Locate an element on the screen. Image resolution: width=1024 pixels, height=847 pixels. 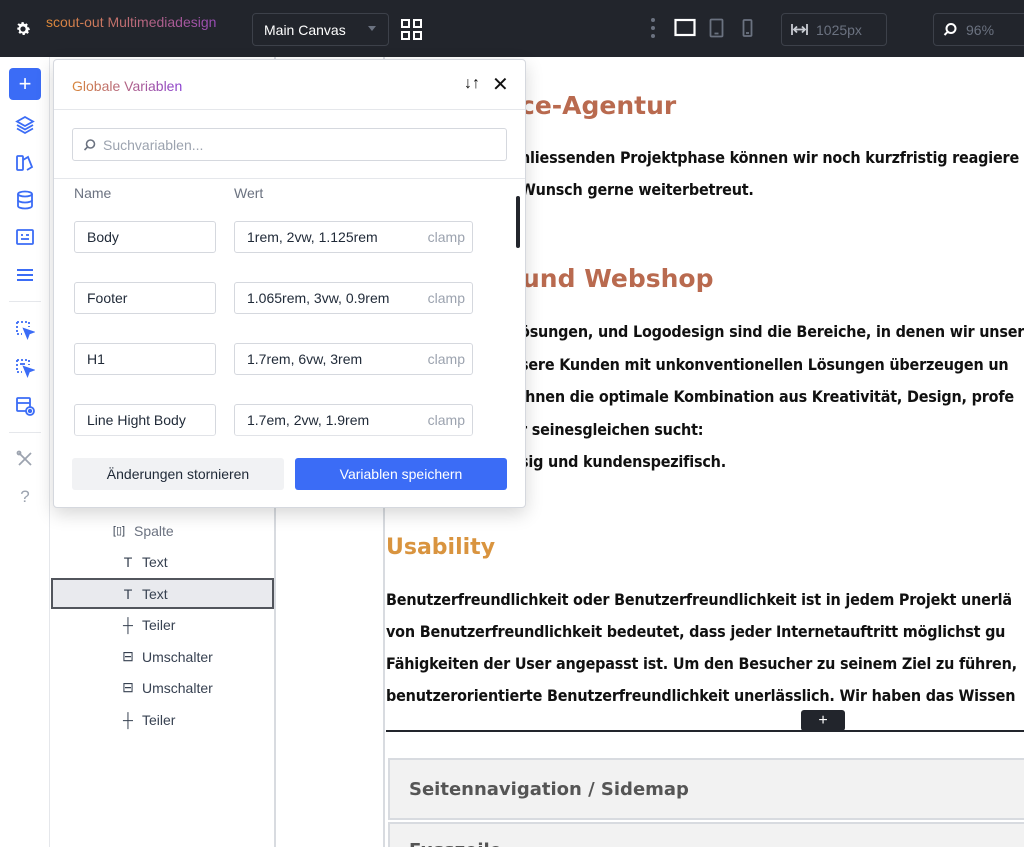
column-icon: [▯] is located at coordinates (119, 531).